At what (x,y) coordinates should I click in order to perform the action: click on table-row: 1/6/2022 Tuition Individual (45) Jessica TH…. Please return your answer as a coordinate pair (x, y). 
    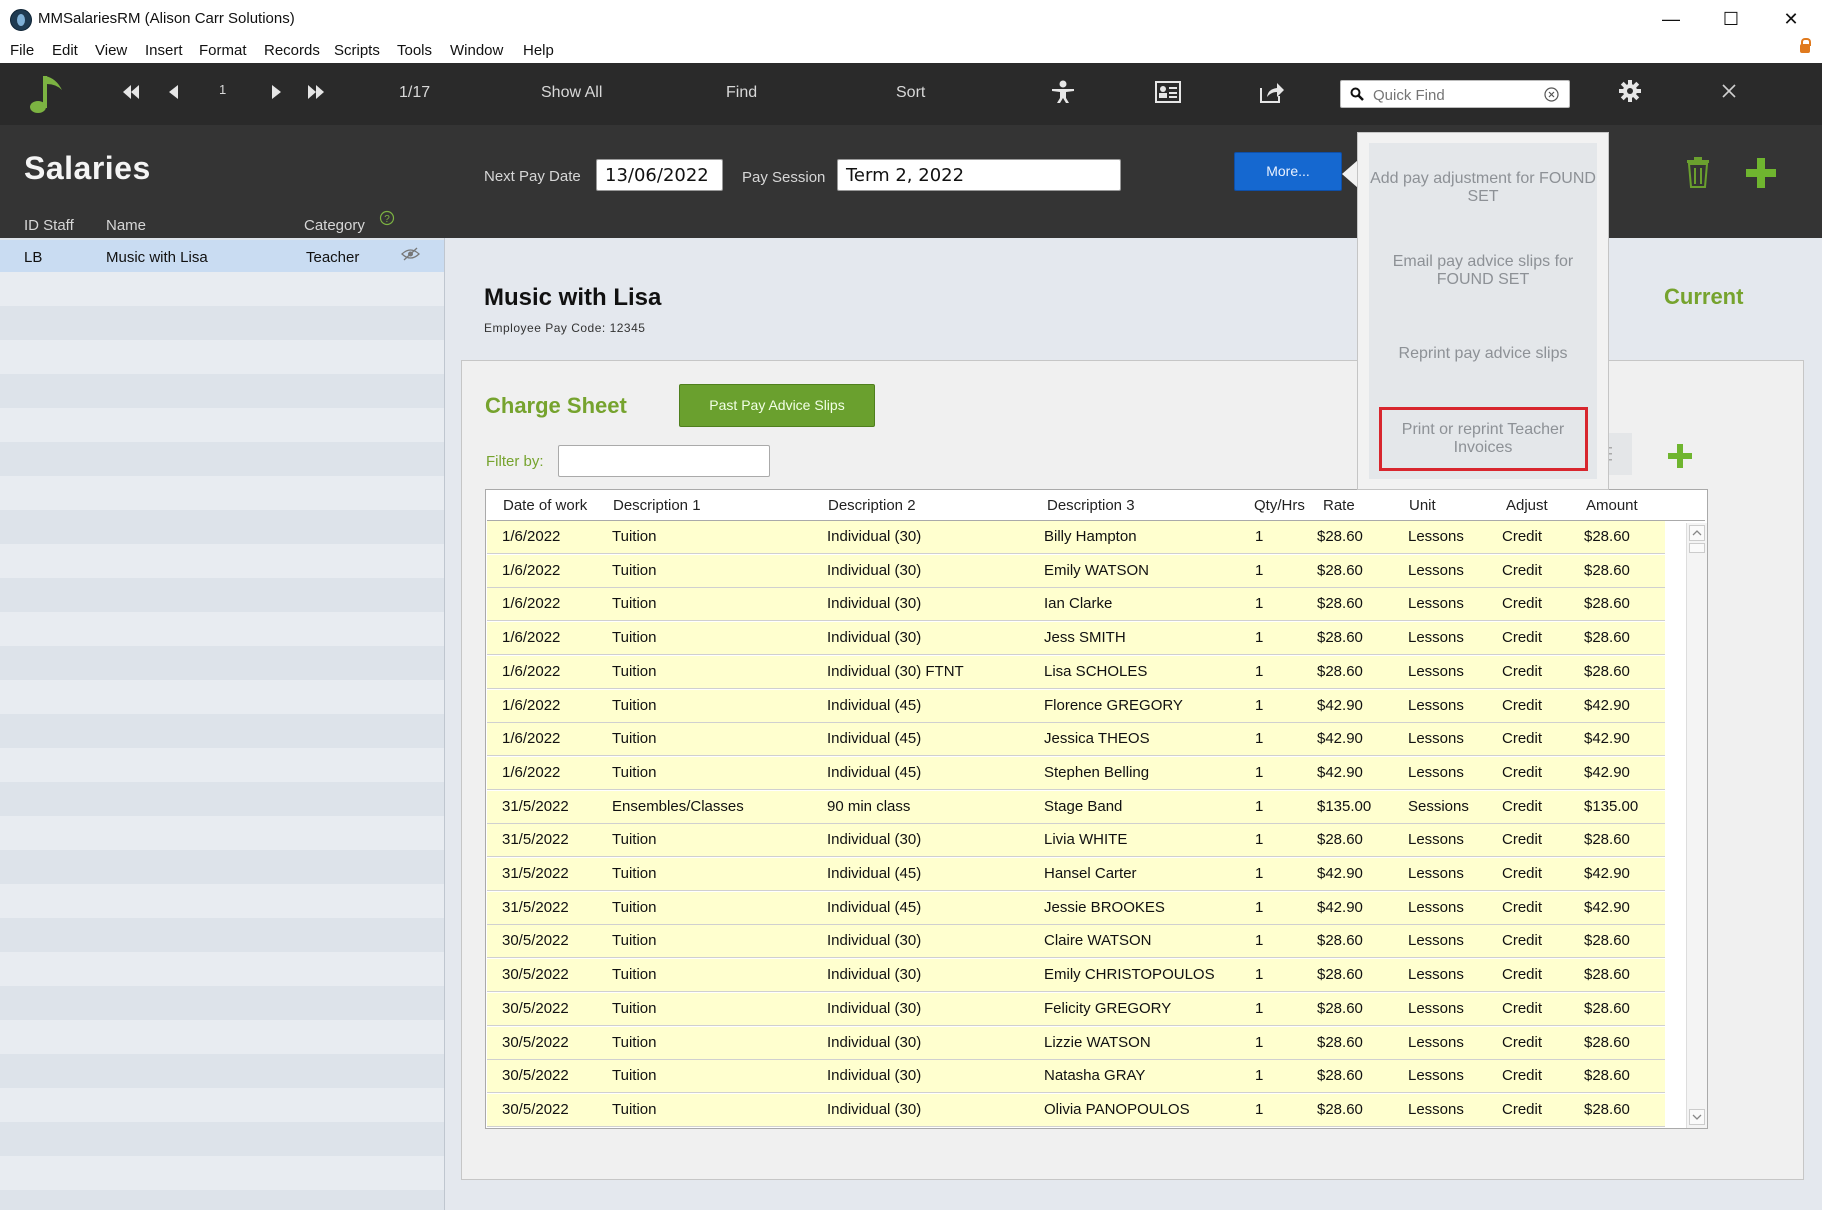
    Looking at the image, I should click on (1076, 740).